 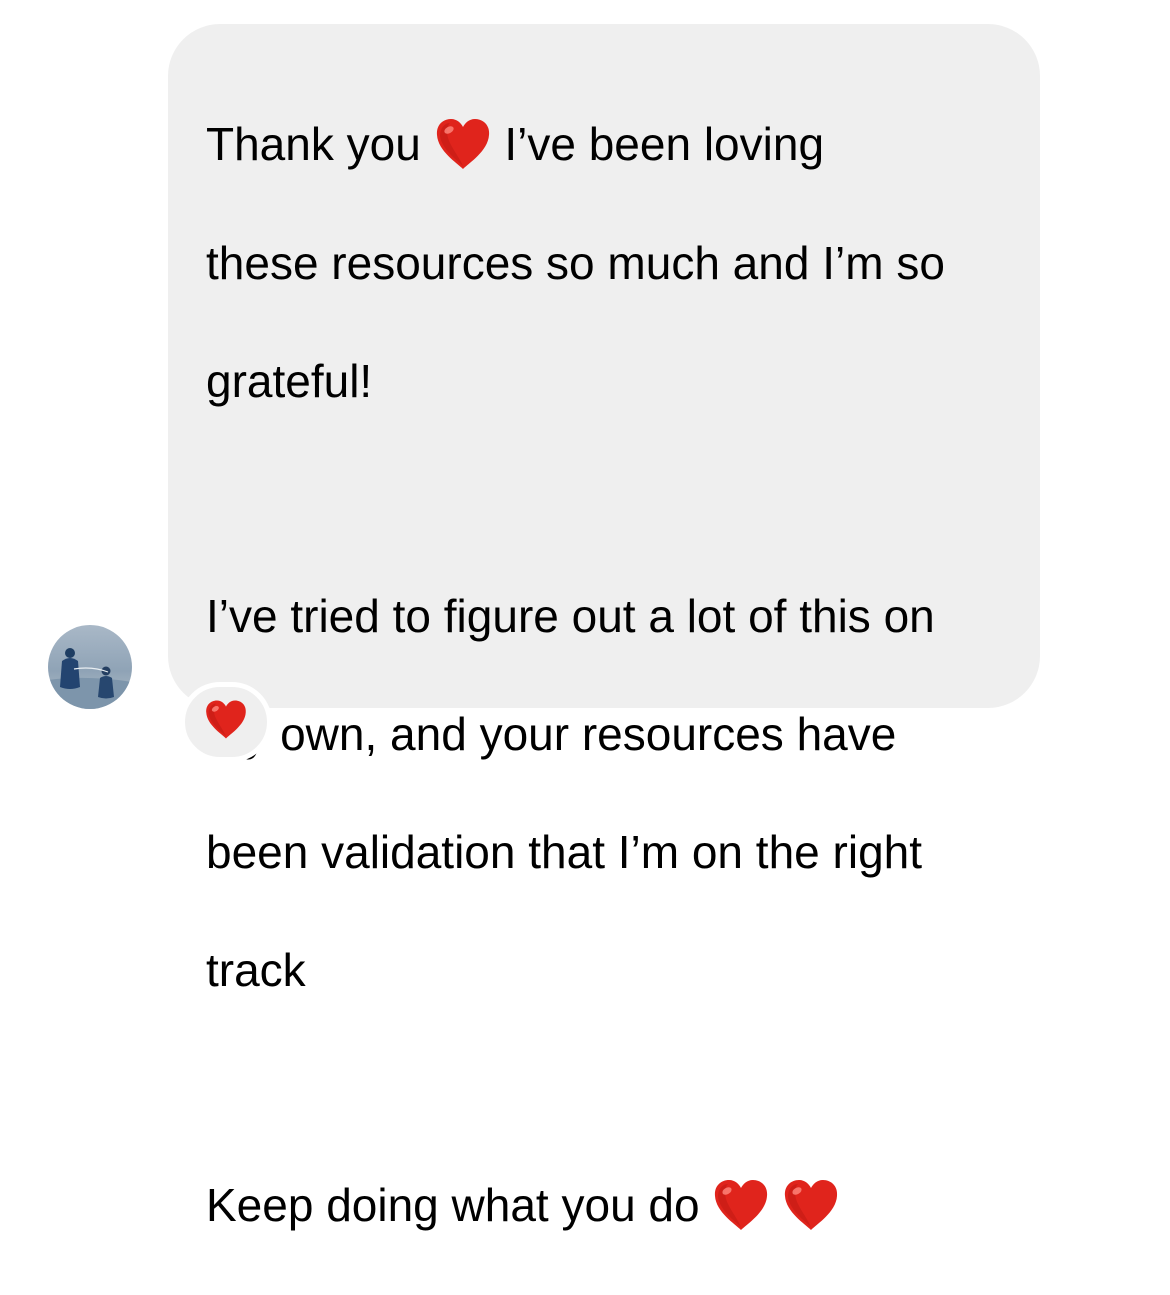 I want to click on message-line: track, so click(x=256, y=969).